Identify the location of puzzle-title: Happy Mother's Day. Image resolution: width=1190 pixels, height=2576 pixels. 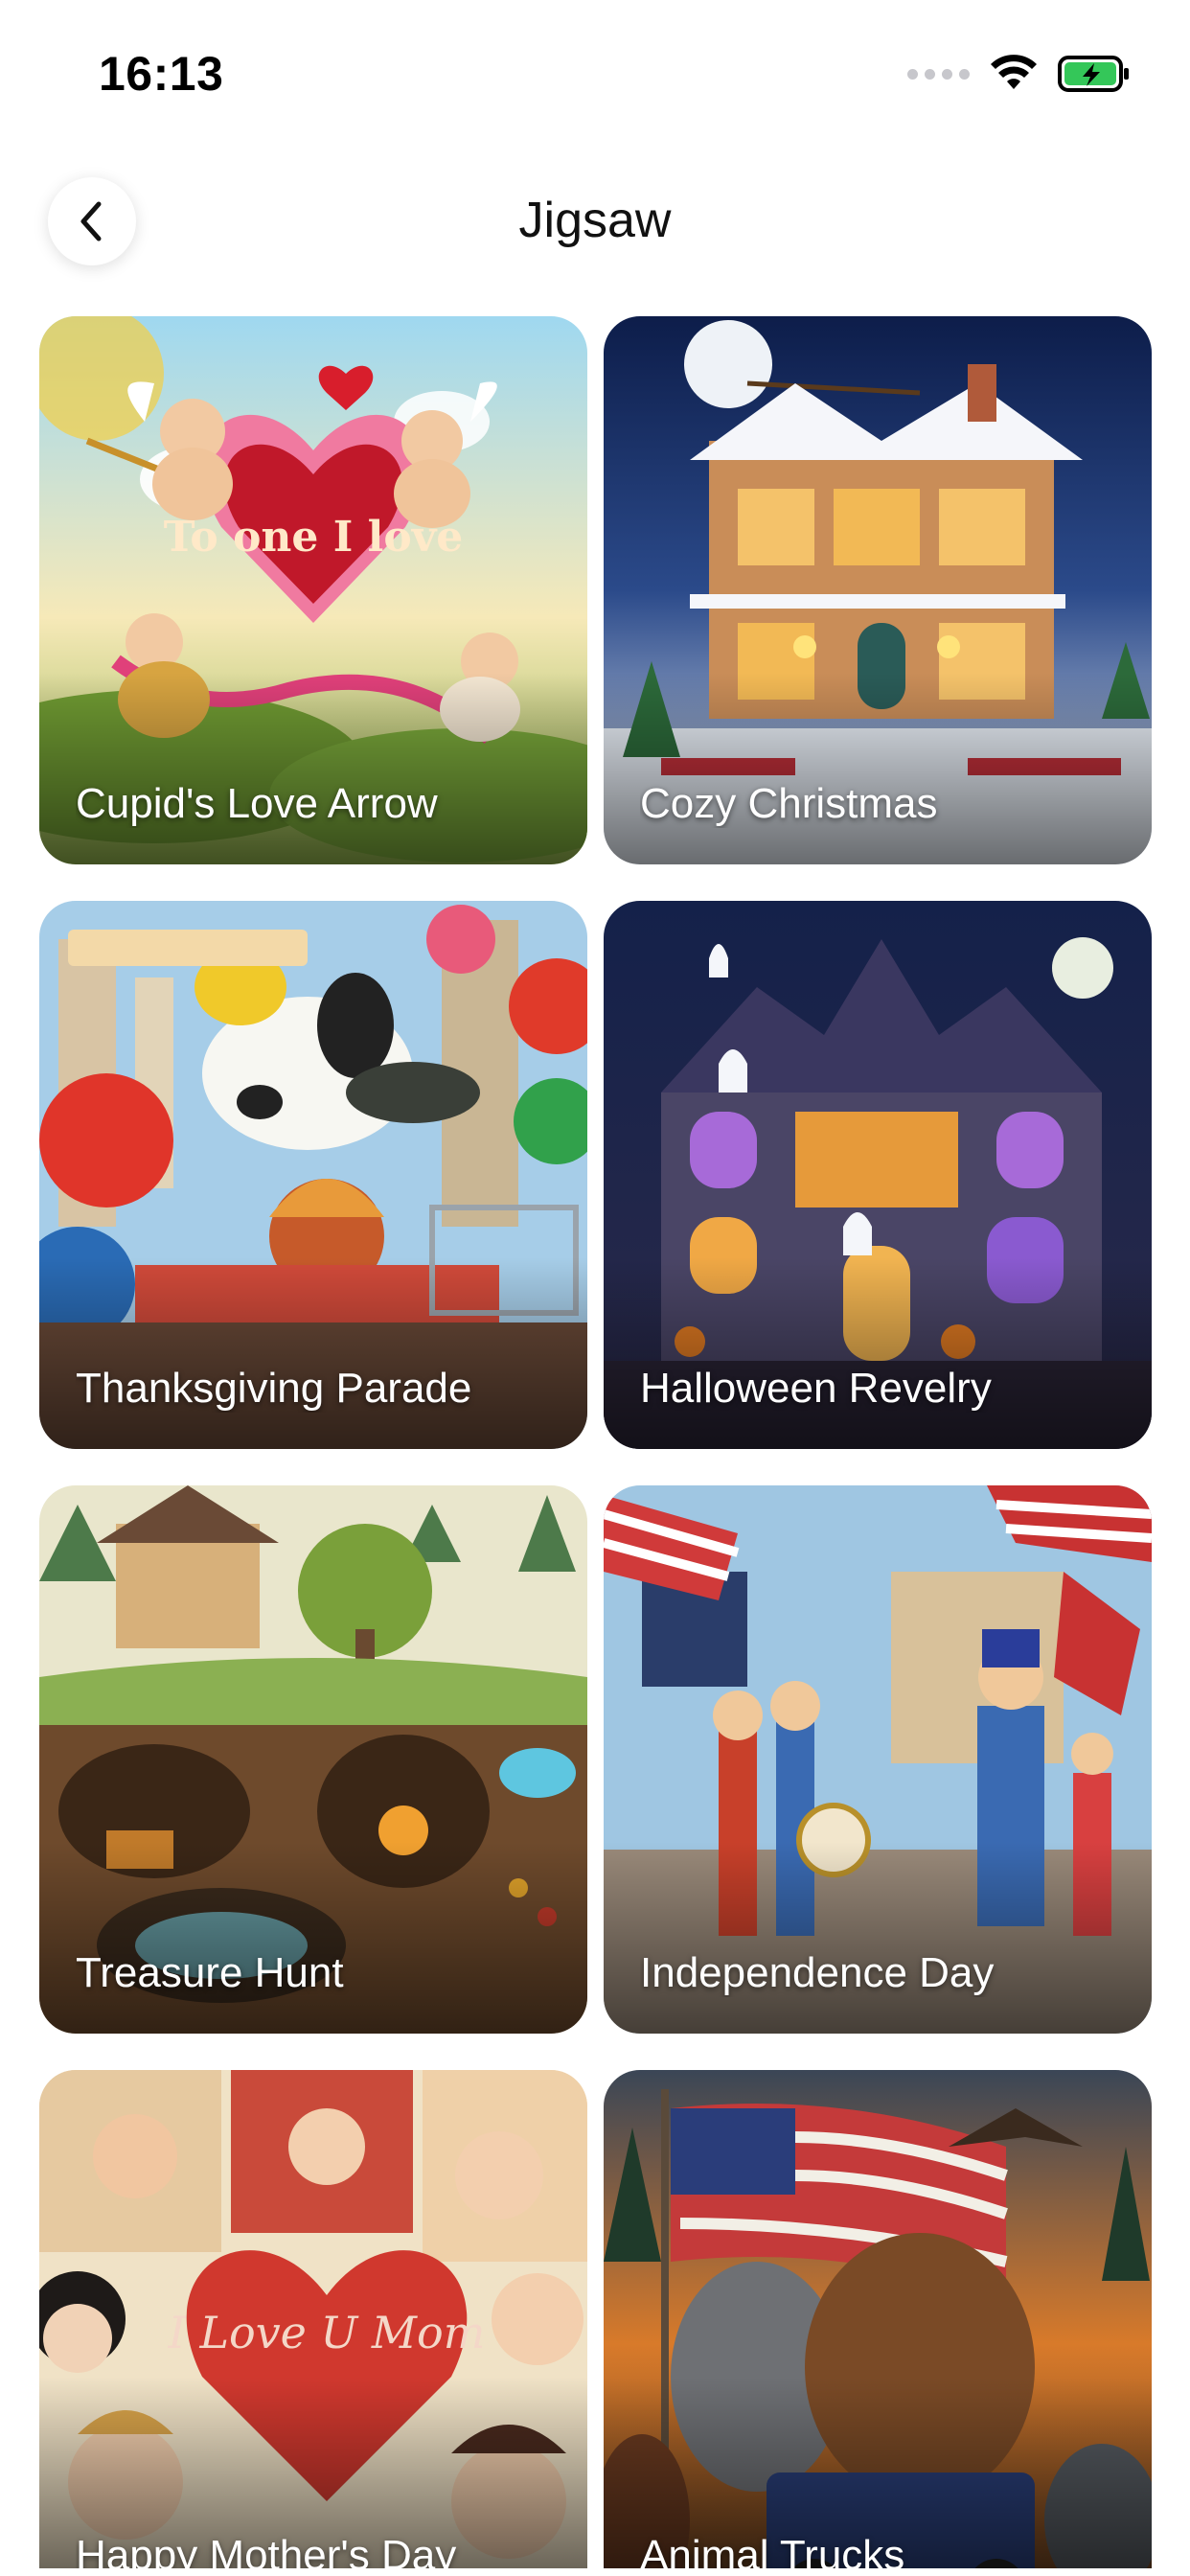
(266, 2550).